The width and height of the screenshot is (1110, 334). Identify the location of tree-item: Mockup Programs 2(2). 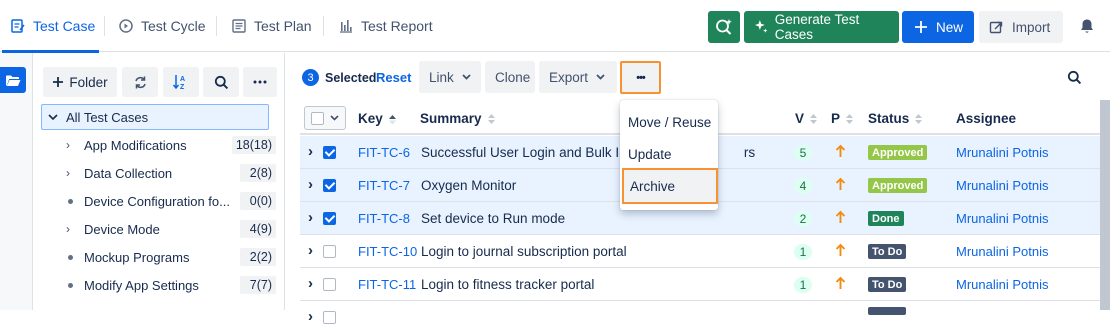
(171, 257).